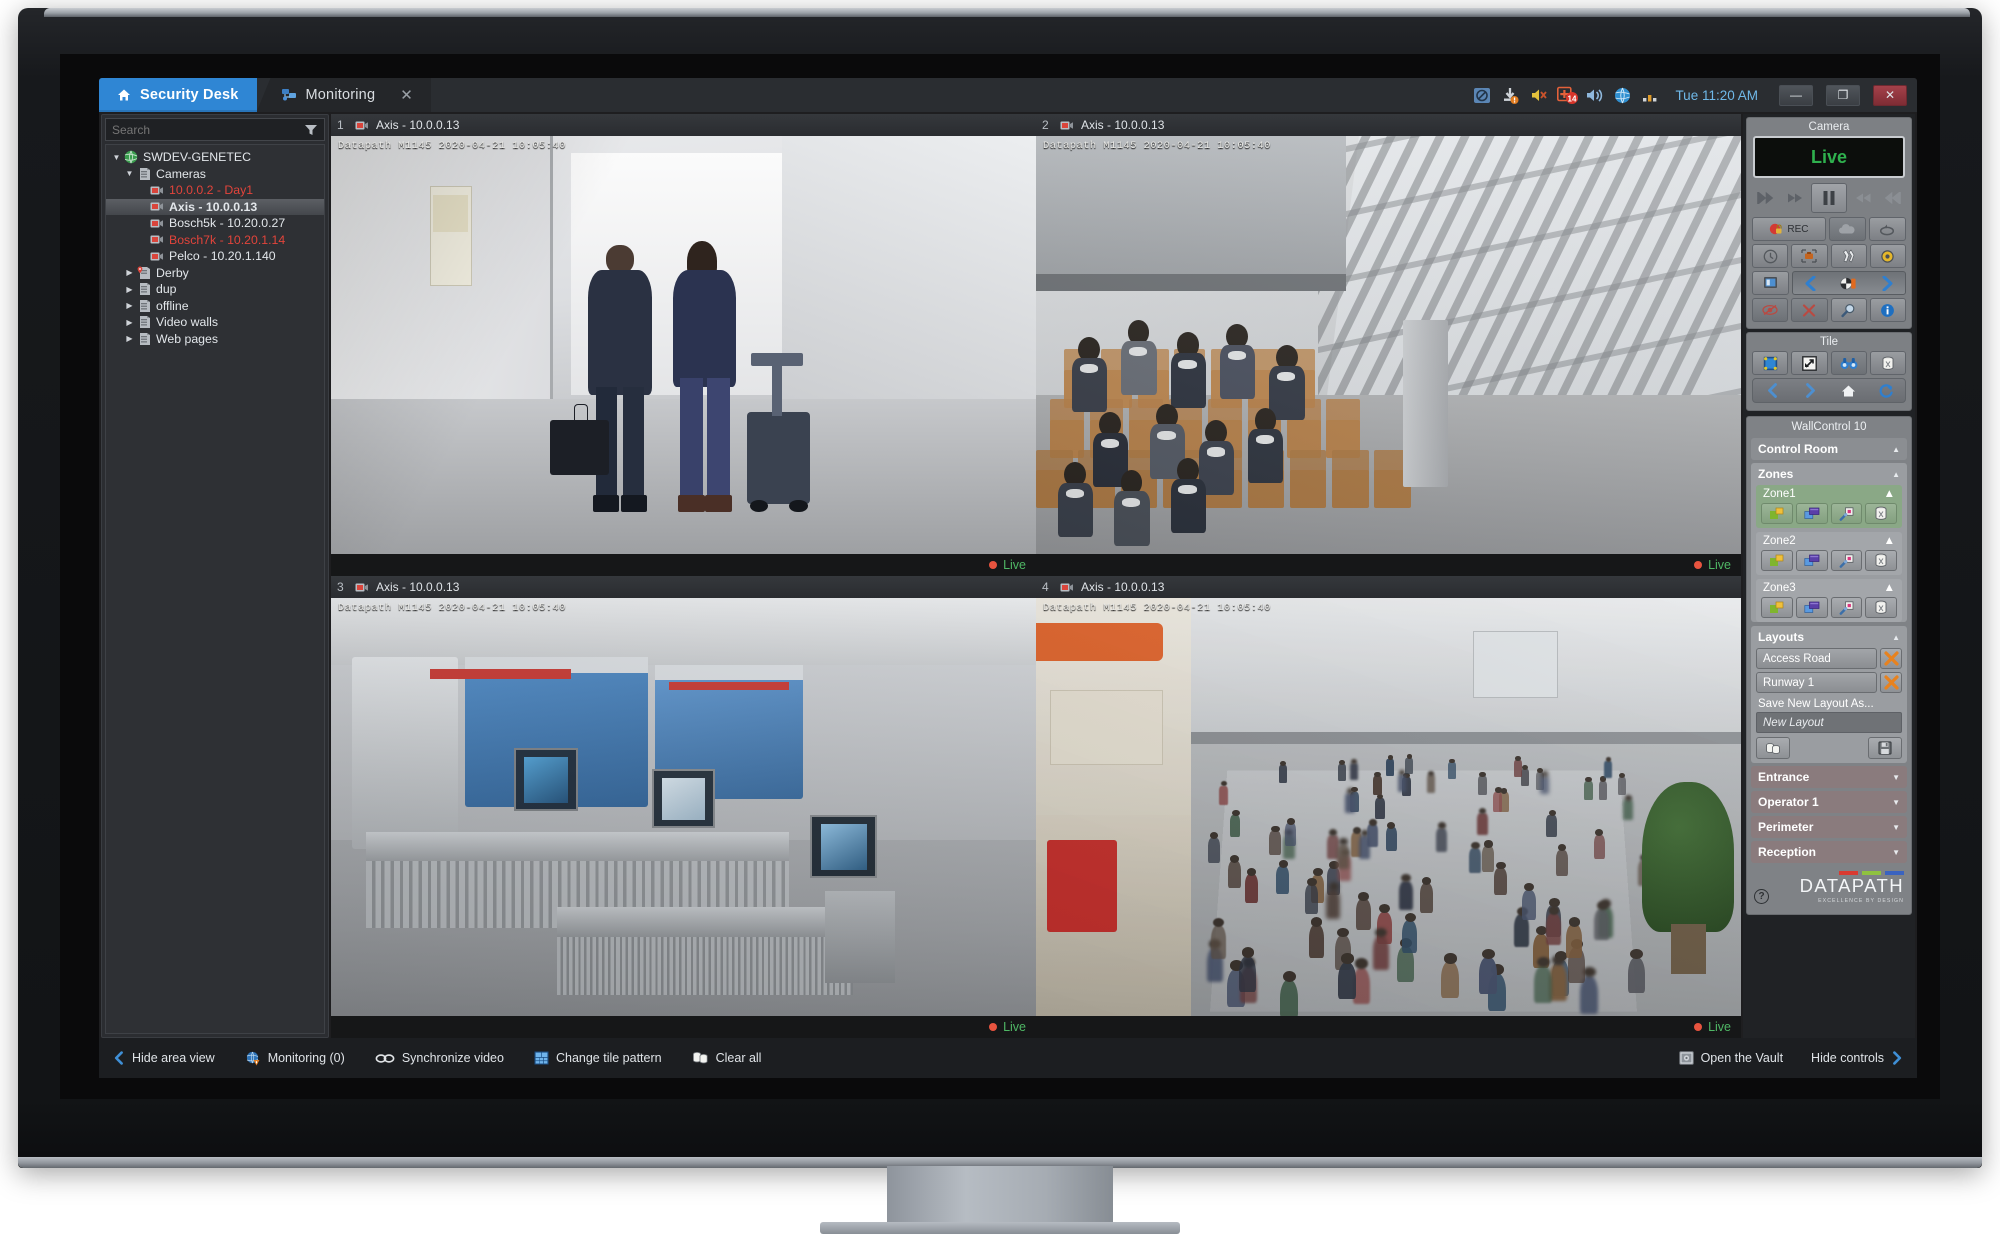 The image size is (2000, 1234). I want to click on tree-item: ▼ Cameras, so click(215, 174).